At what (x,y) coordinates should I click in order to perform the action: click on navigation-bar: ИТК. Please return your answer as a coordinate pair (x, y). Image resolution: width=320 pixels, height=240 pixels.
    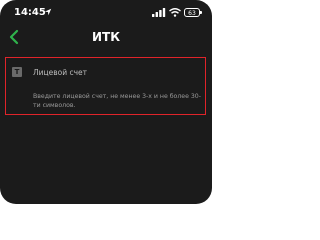
    Looking at the image, I should click on (106, 37).